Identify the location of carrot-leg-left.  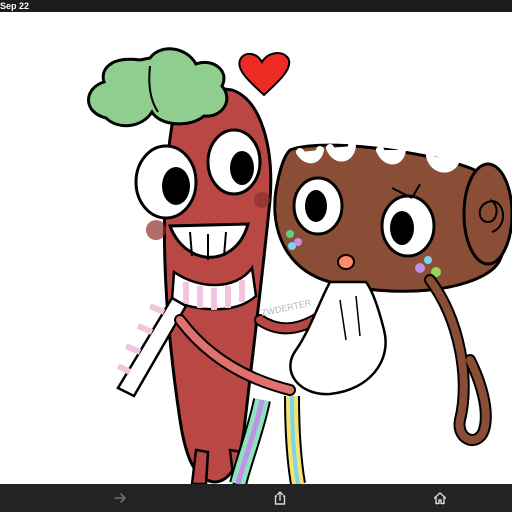
(200, 466).